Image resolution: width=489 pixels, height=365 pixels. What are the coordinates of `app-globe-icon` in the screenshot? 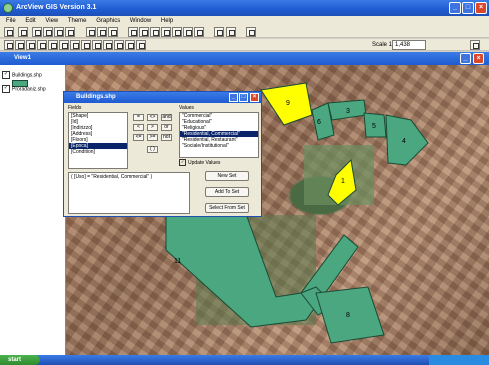 It's located at (8, 8).